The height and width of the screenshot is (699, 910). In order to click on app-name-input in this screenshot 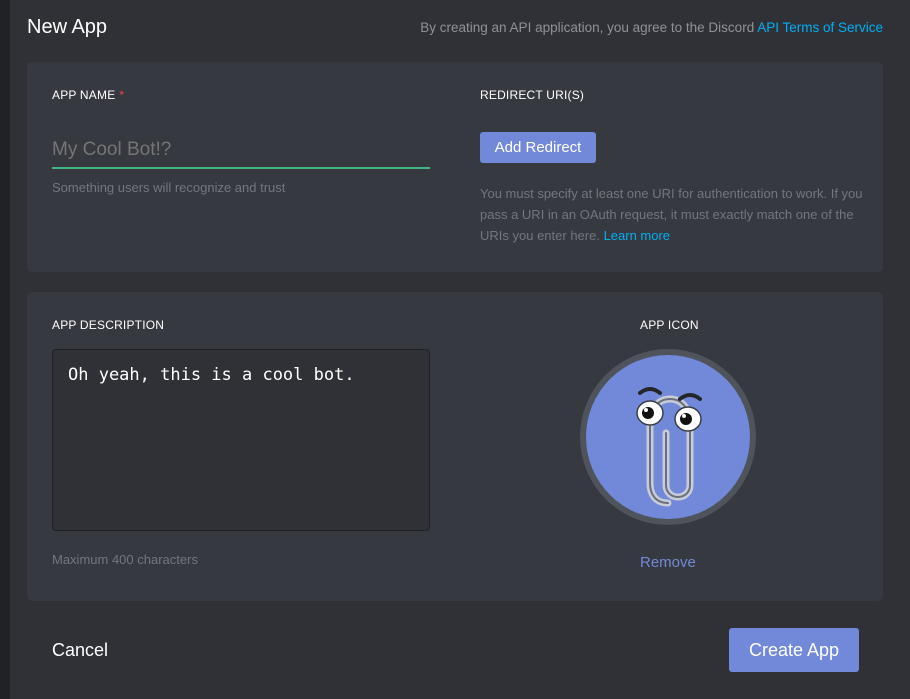, I will do `click(241, 150)`.